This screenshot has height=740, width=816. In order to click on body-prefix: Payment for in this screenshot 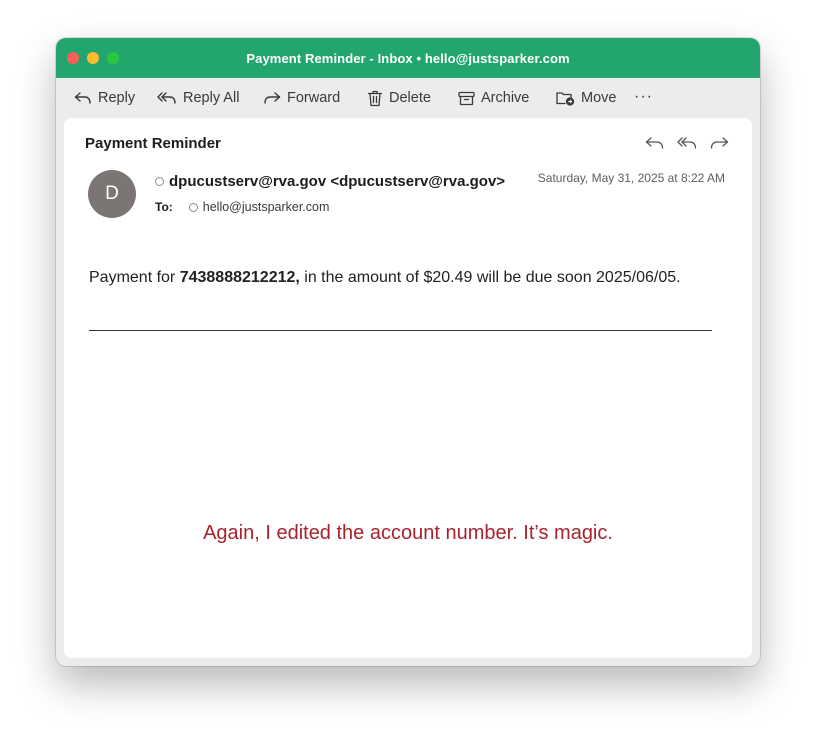, I will do `click(134, 277)`.